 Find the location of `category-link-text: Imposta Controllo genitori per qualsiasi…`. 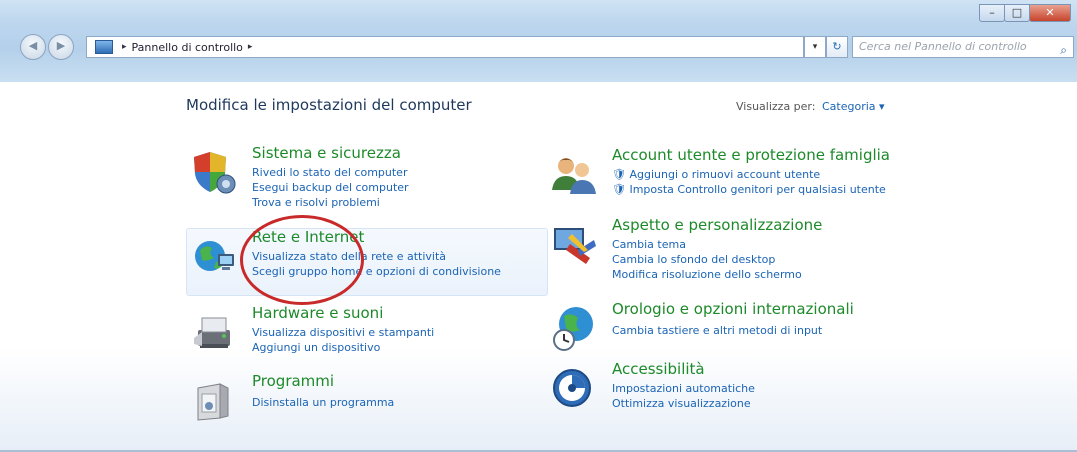

category-link-text: Imposta Controllo genitori per qualsiasi… is located at coordinates (757, 189).